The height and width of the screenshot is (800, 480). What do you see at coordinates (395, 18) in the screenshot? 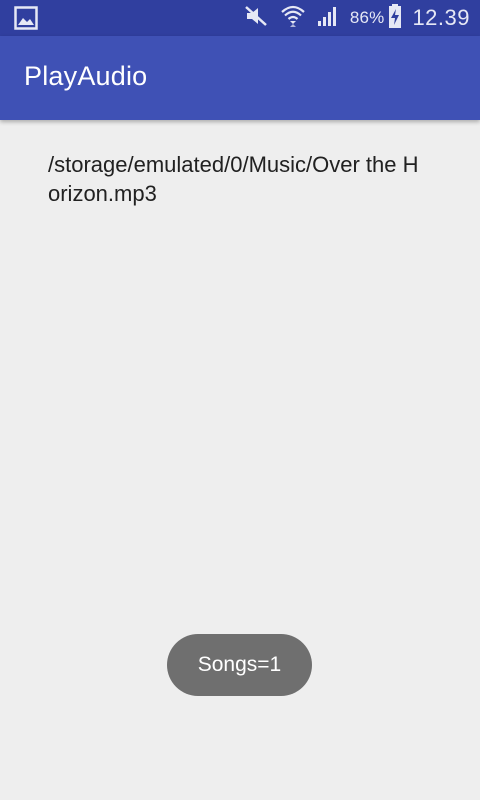
I see `battery-charging-icon` at bounding box center [395, 18].